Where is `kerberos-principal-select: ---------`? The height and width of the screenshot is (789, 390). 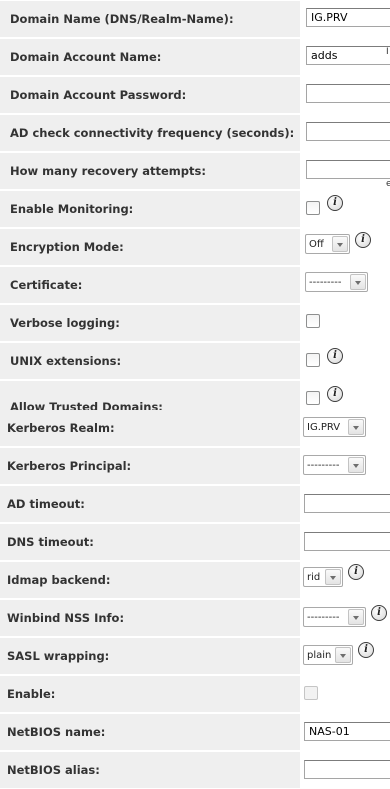 kerberos-principal-select: --------- is located at coordinates (334, 465).